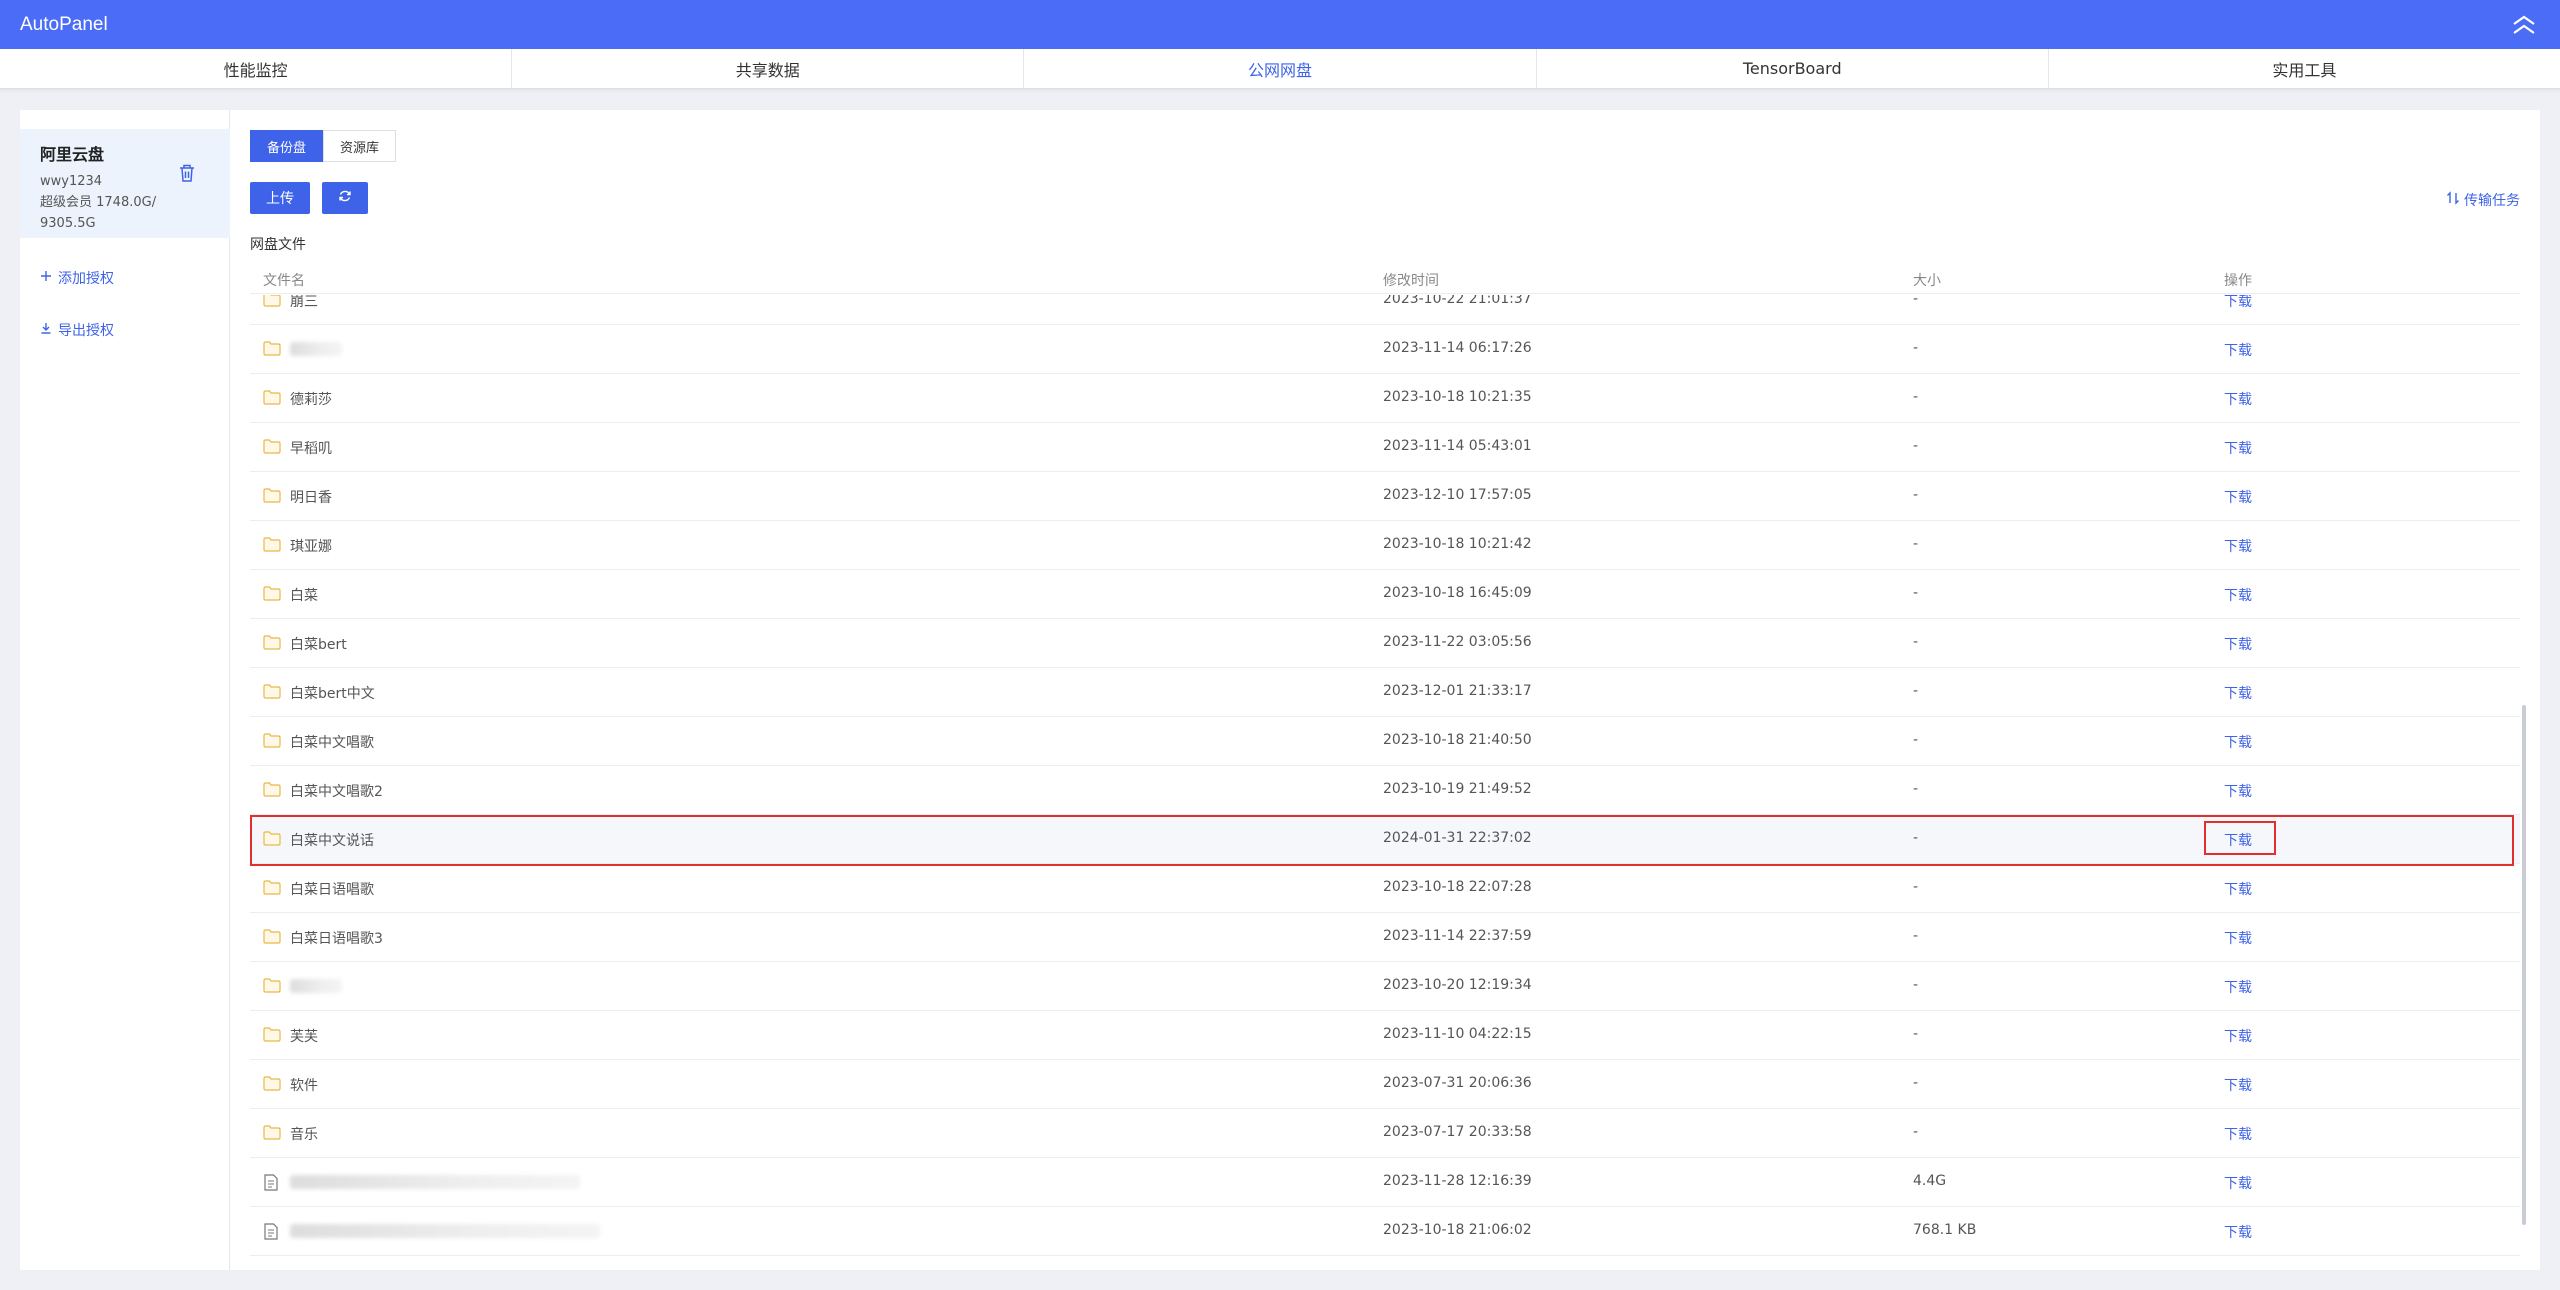 The width and height of the screenshot is (2560, 1290). What do you see at coordinates (332, 742) in the screenshot?
I see `file-name: 白菜中文唱歌` at bounding box center [332, 742].